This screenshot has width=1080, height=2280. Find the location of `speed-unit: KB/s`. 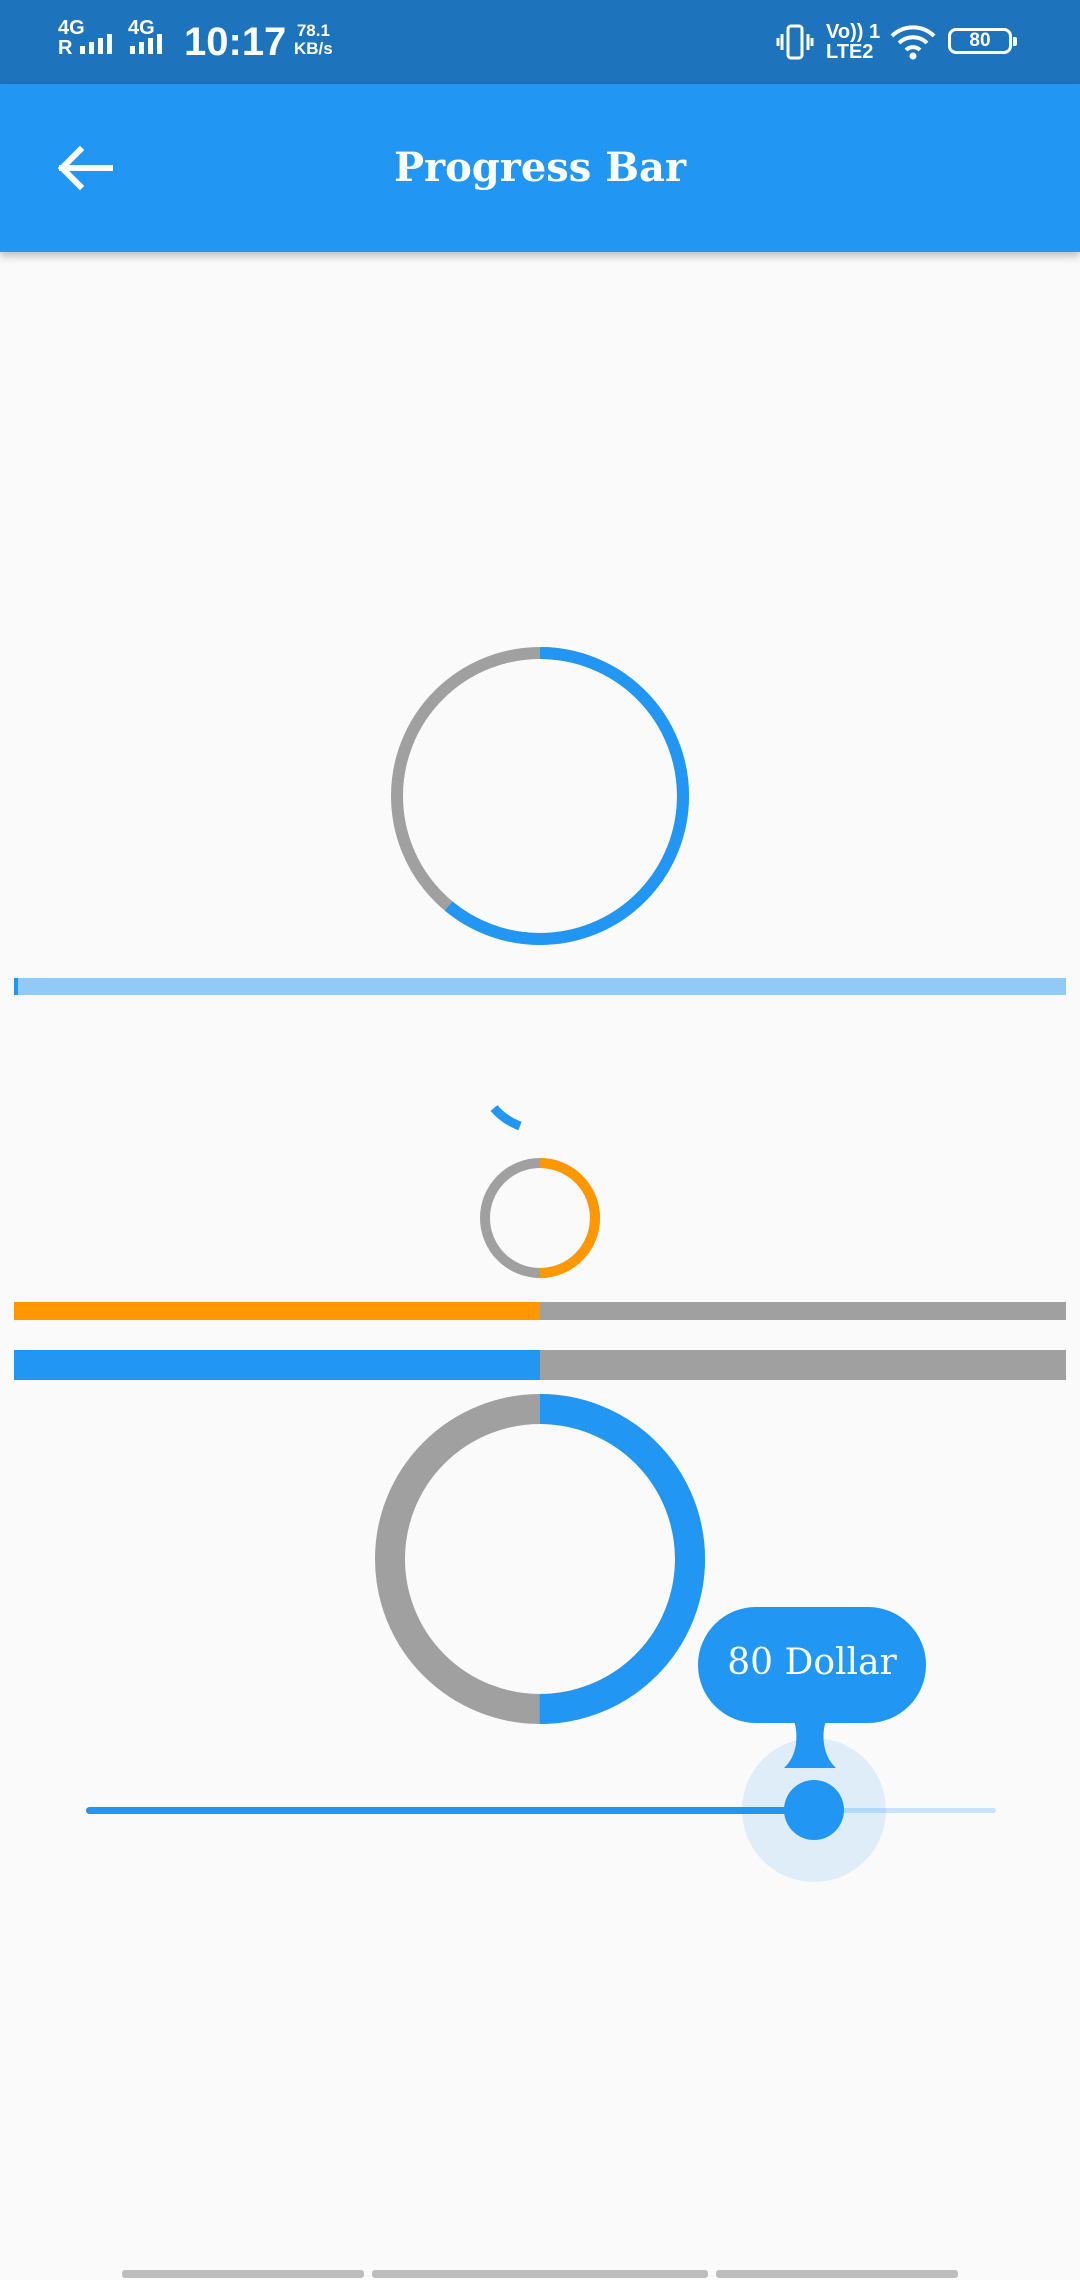

speed-unit: KB/s is located at coordinates (313, 48).